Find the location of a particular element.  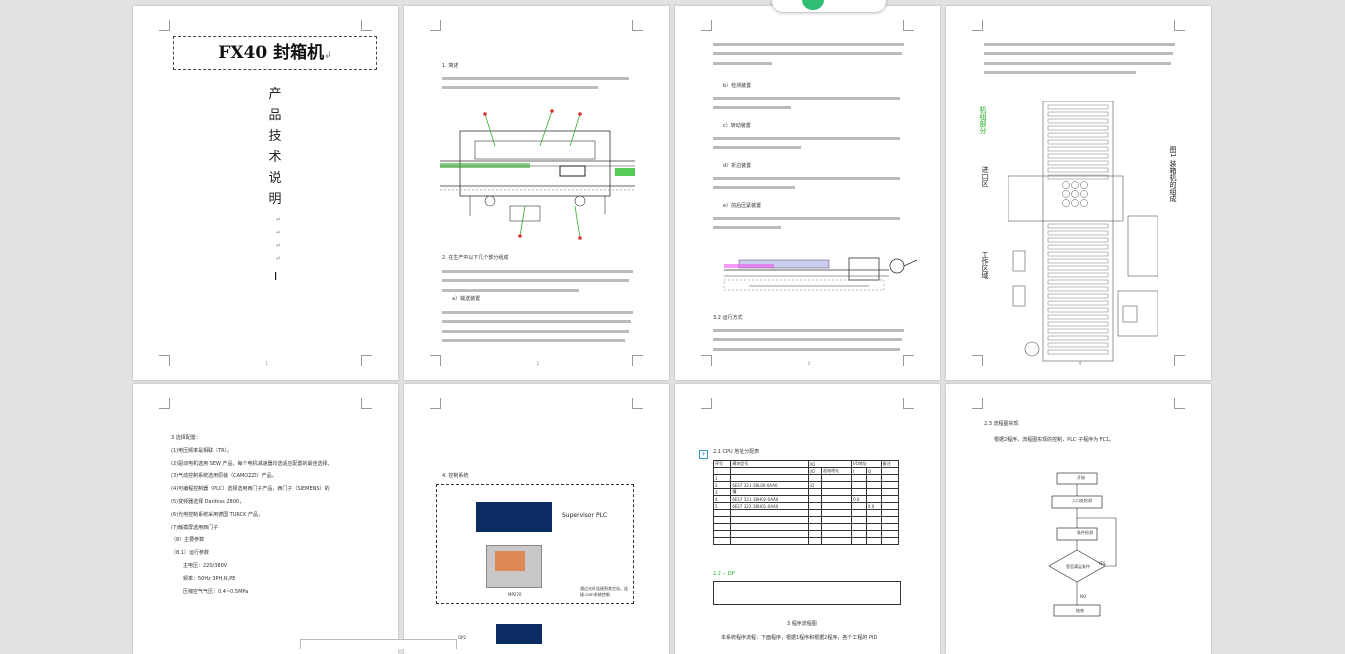

vertical-heading: 产品技术说明 is located at coordinates (275, 147).